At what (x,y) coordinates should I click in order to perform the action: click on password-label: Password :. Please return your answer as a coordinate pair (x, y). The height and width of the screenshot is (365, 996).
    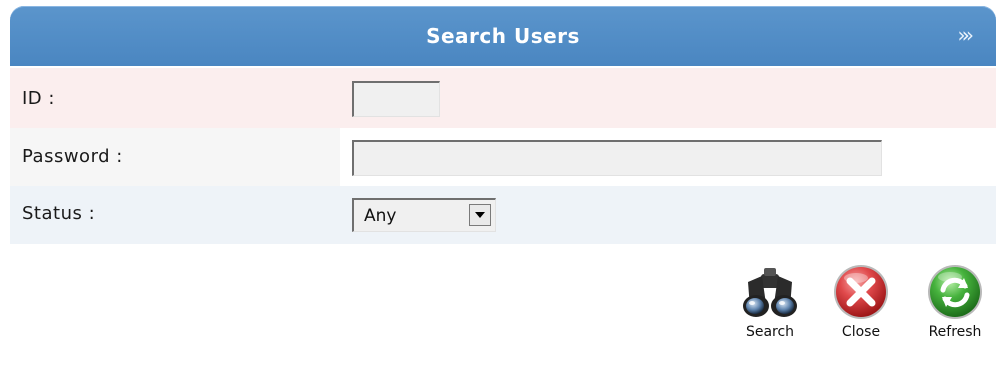
    Looking at the image, I should click on (72, 156).